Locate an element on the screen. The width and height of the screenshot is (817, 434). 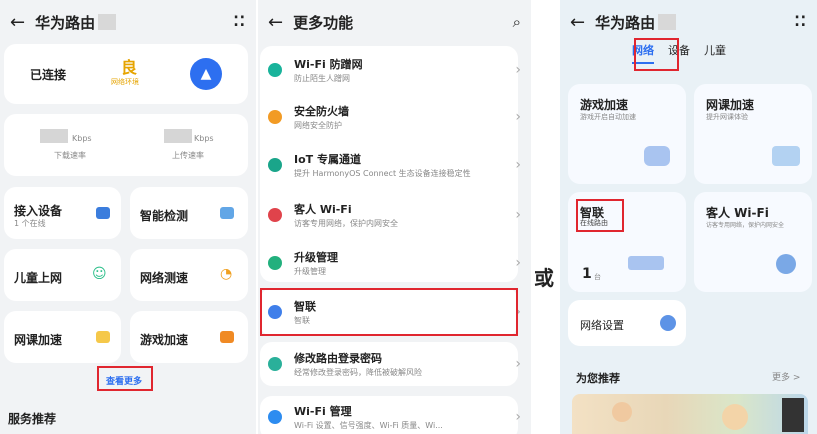
card-title: 客人 Wi-Fi is located at coordinates (737, 213).